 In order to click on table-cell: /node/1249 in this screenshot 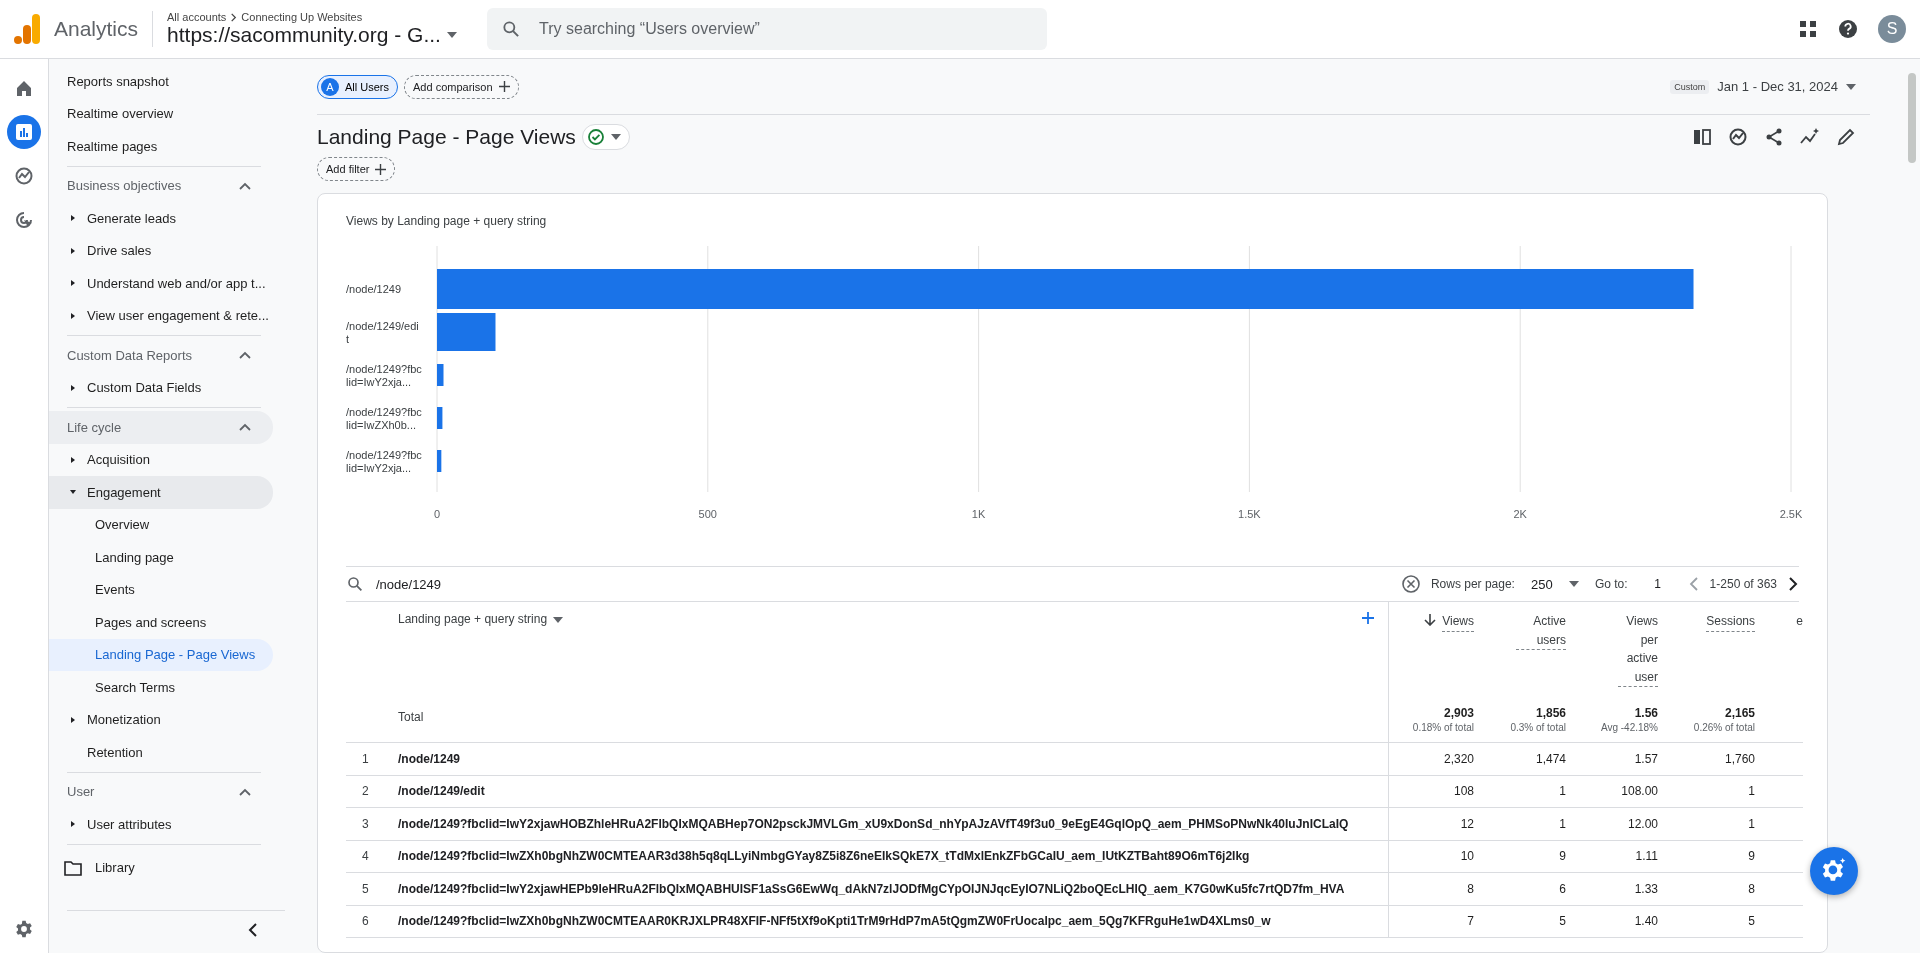, I will do `click(893, 759)`.